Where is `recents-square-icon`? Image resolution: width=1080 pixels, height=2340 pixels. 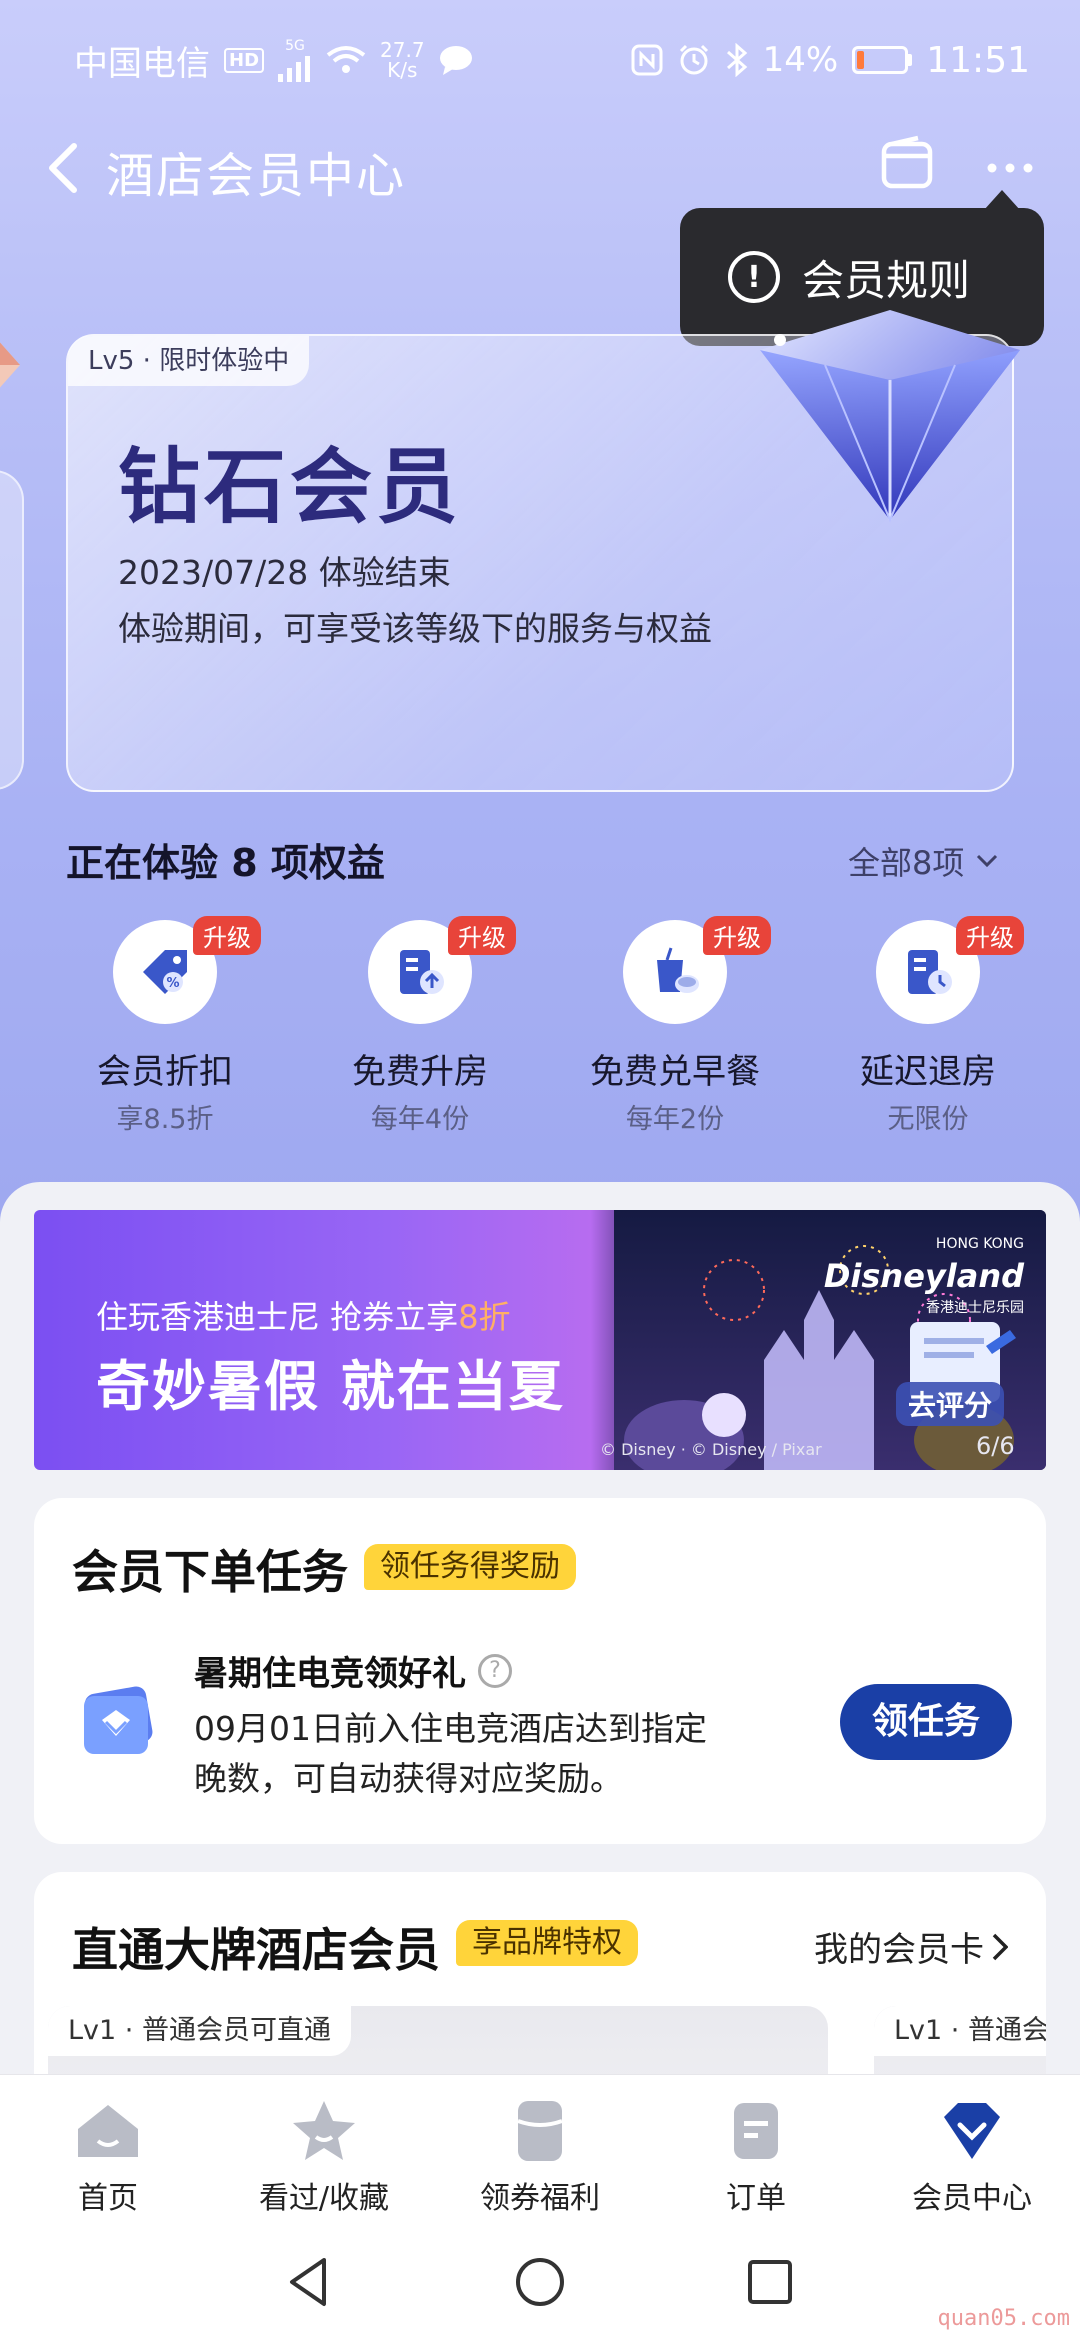
recents-square-icon is located at coordinates (770, 2282).